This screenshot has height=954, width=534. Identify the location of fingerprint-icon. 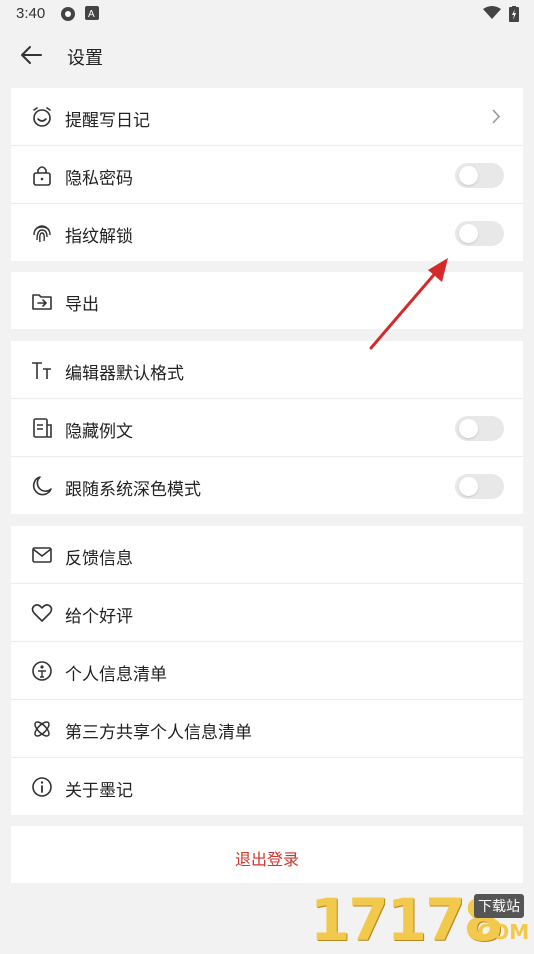
(42, 234).